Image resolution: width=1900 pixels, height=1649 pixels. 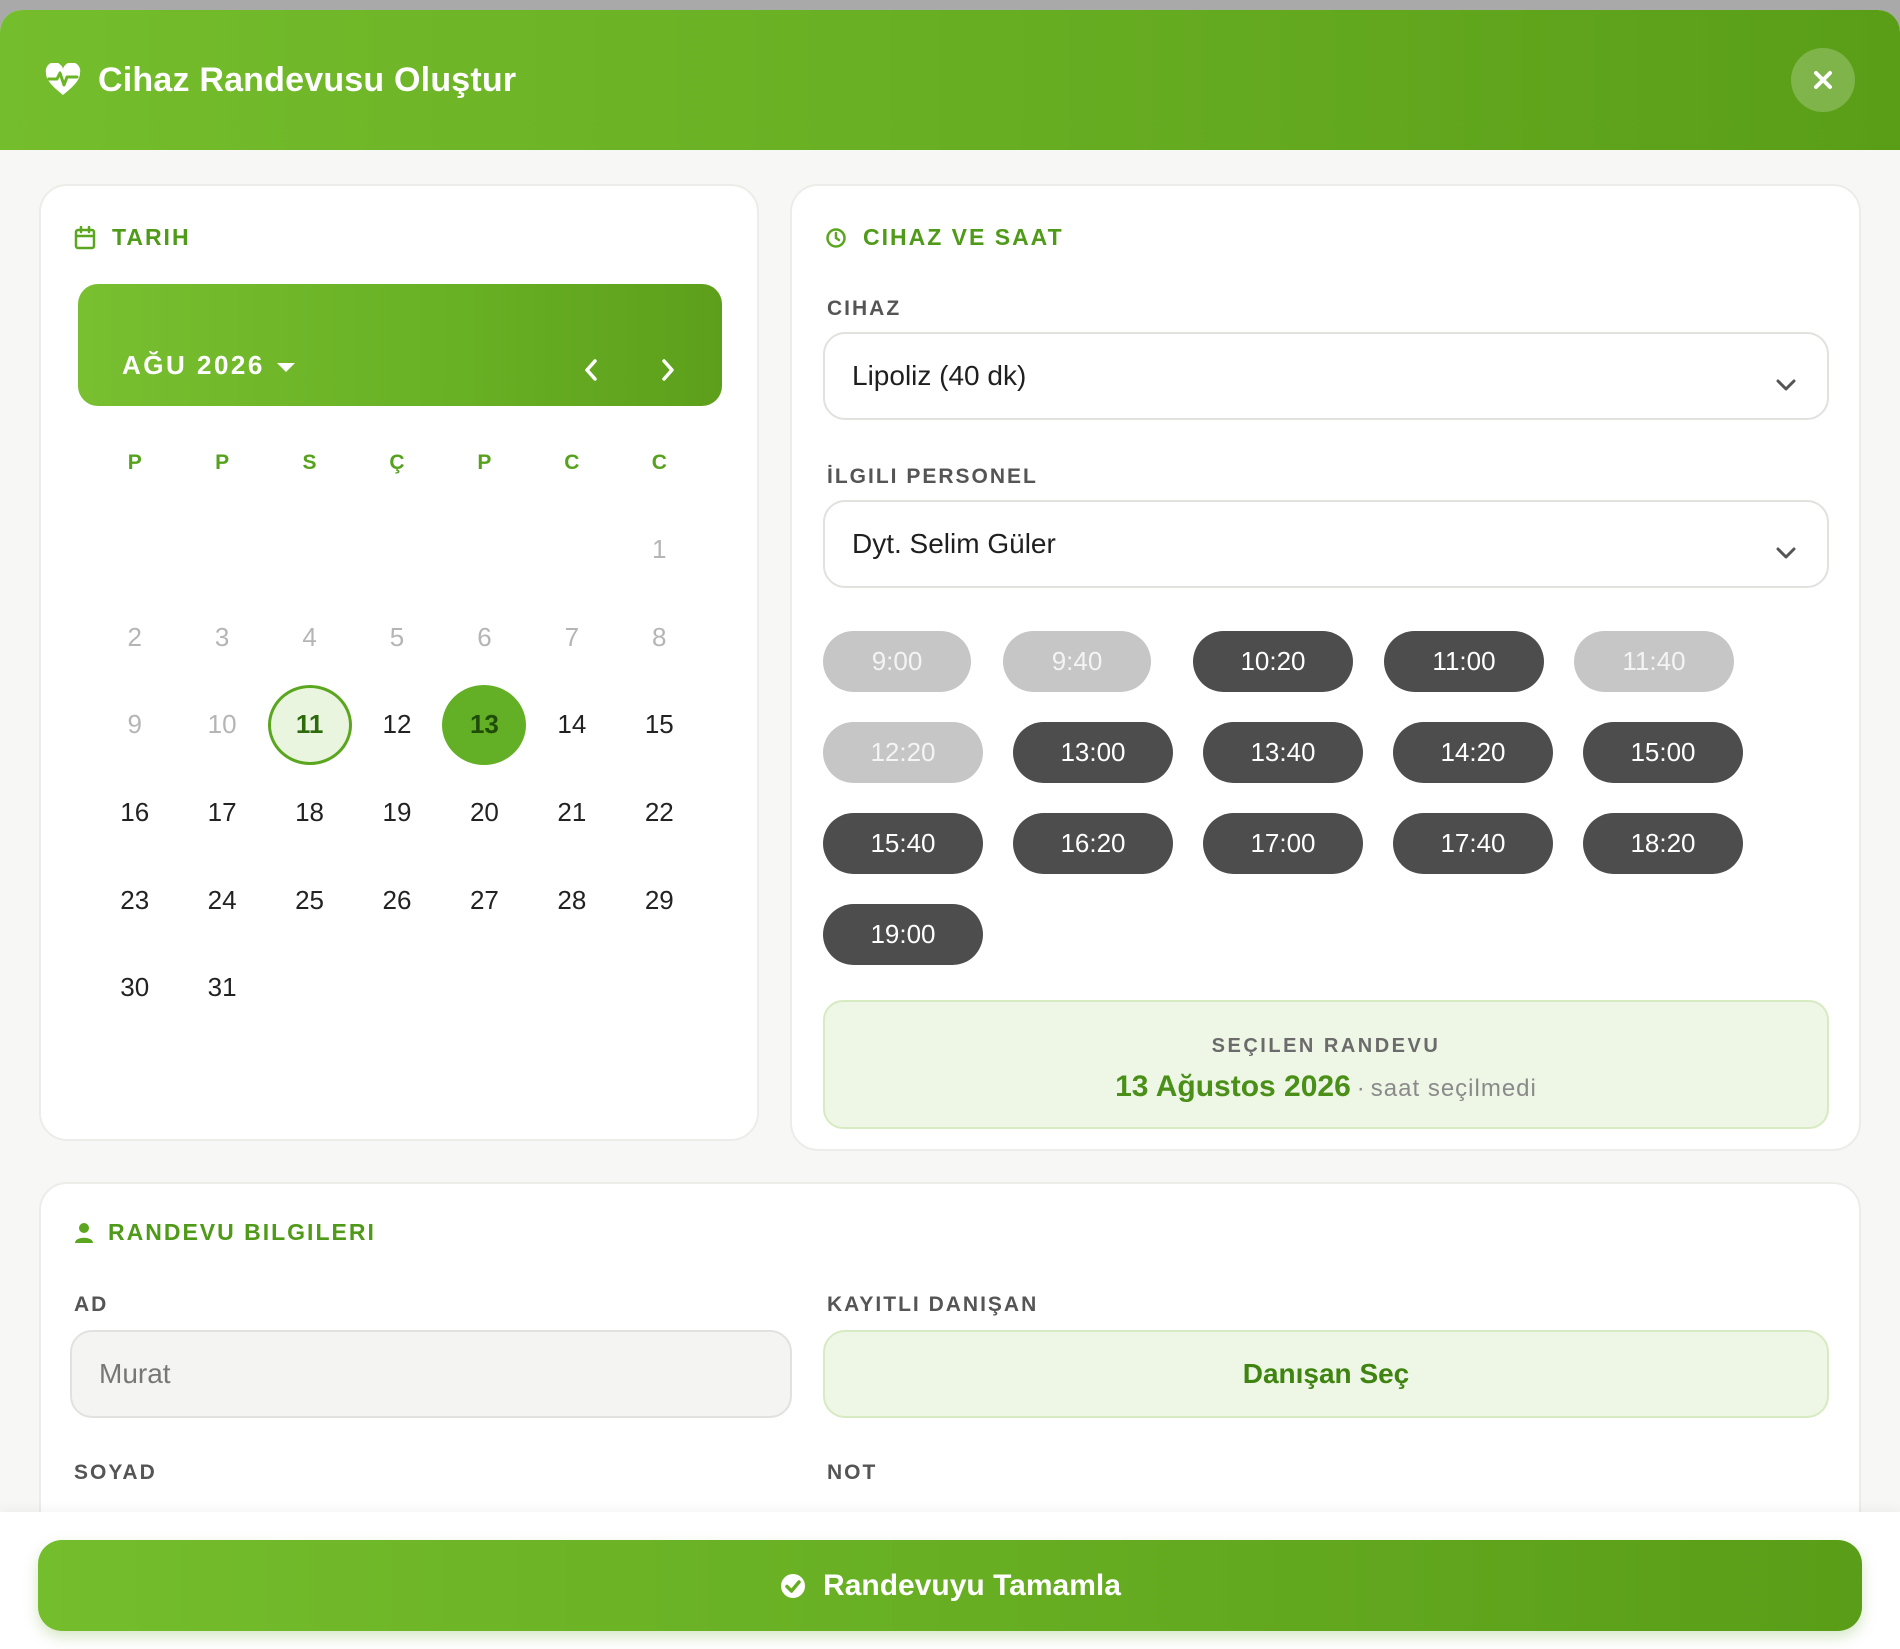 What do you see at coordinates (668, 370) in the screenshot?
I see `next-month-button` at bounding box center [668, 370].